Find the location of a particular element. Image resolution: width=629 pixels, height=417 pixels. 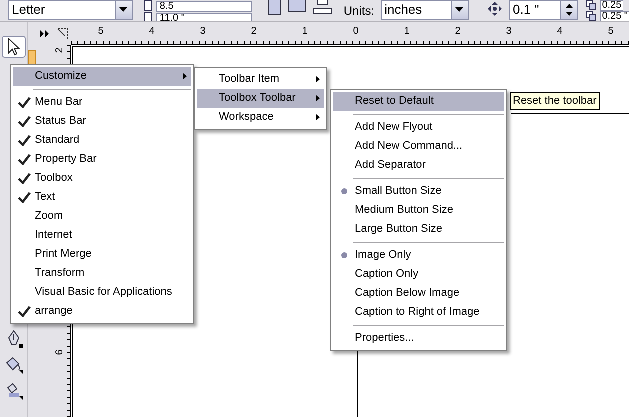

ruler-number: 0 is located at coordinates (356, 32).